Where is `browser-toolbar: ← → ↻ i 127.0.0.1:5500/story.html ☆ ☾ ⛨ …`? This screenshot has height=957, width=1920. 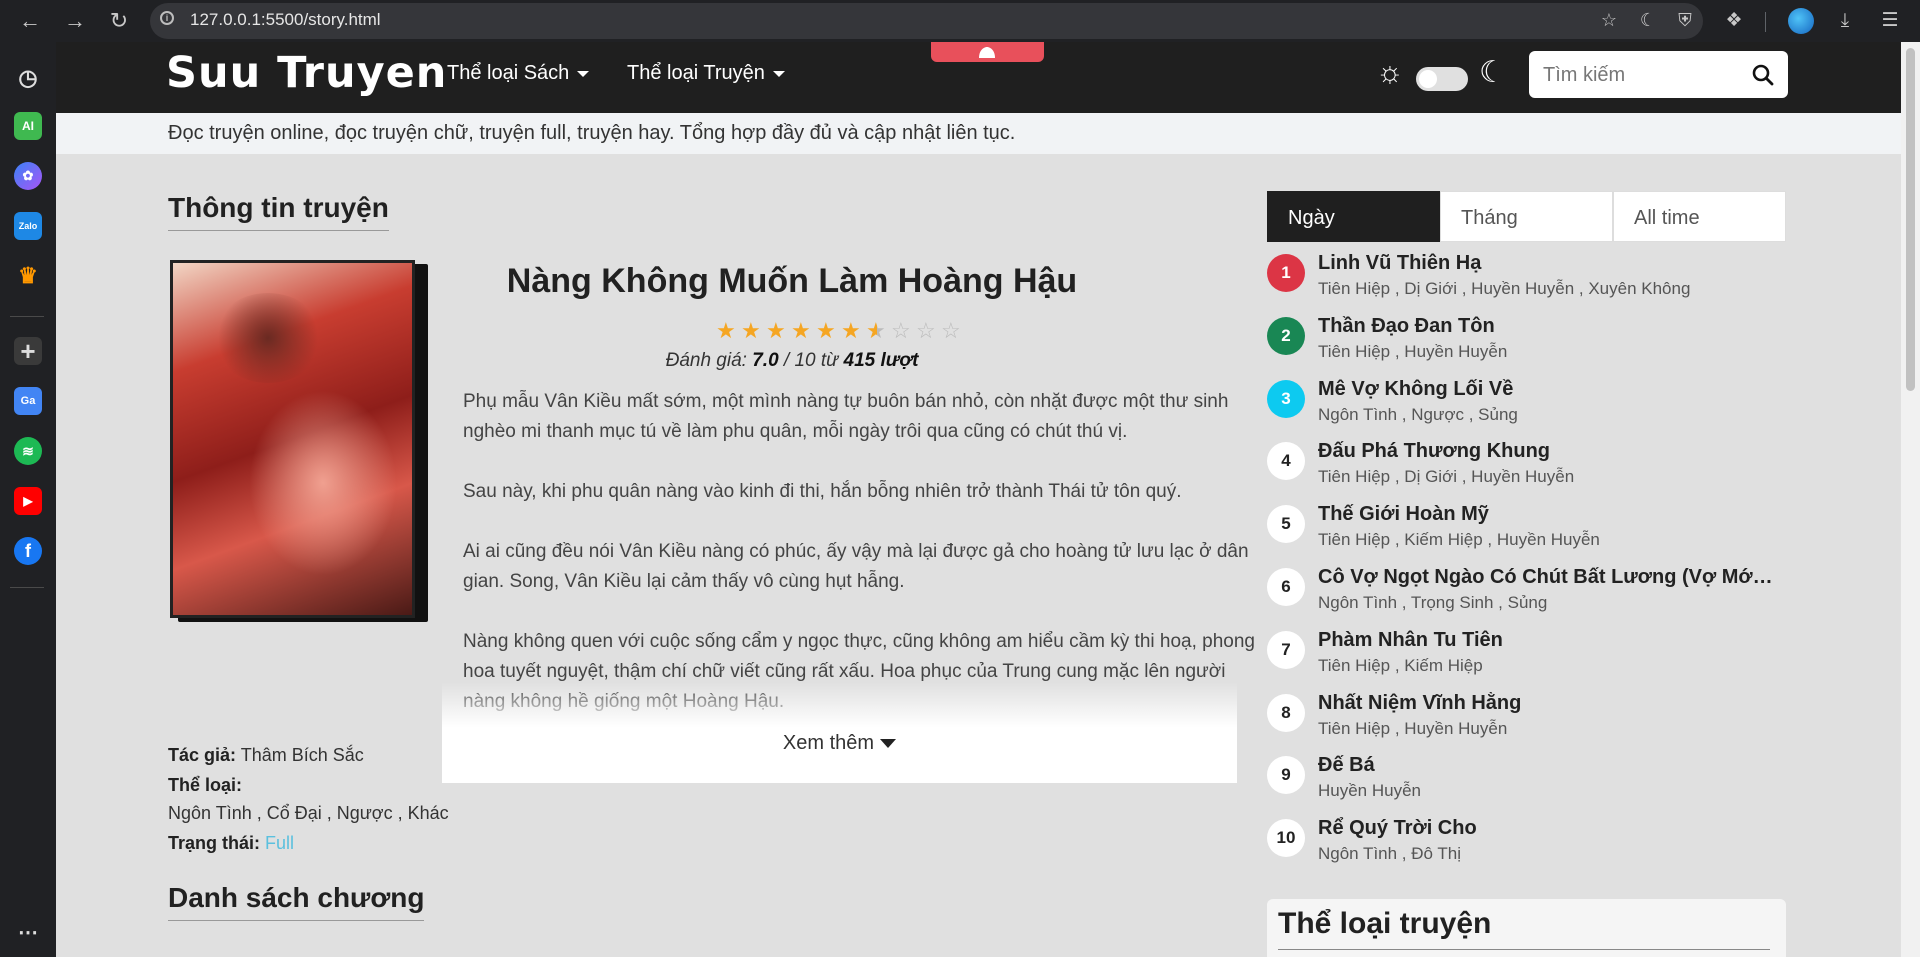 browser-toolbar: ← → ↻ i 127.0.0.1:5500/story.html ☆ ☾ ⛨ … is located at coordinates (960, 21).